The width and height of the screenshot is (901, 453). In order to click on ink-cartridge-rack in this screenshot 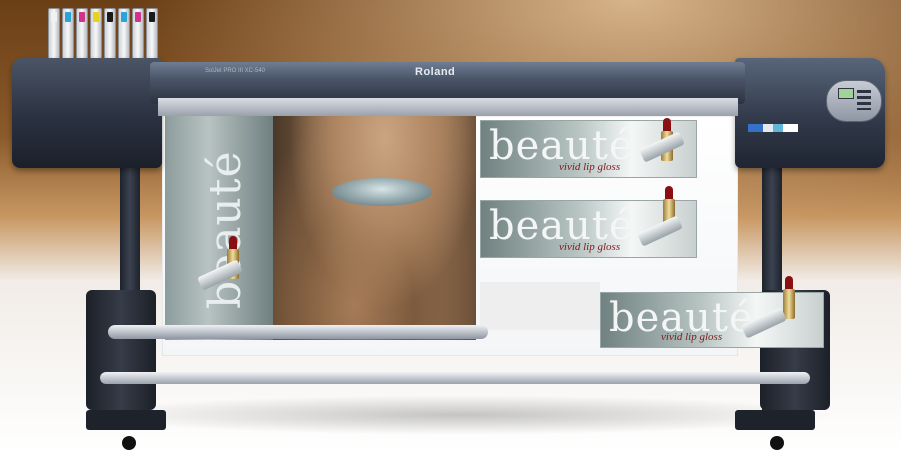, I will do `click(104, 34)`.